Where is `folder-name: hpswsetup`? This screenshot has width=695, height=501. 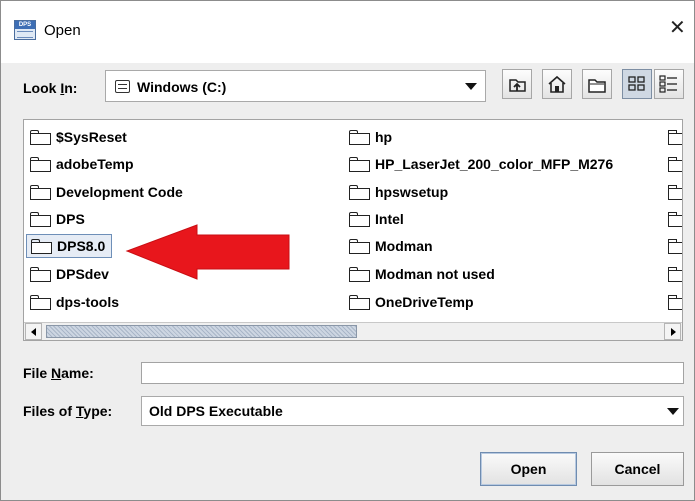 folder-name: hpswsetup is located at coordinates (412, 192).